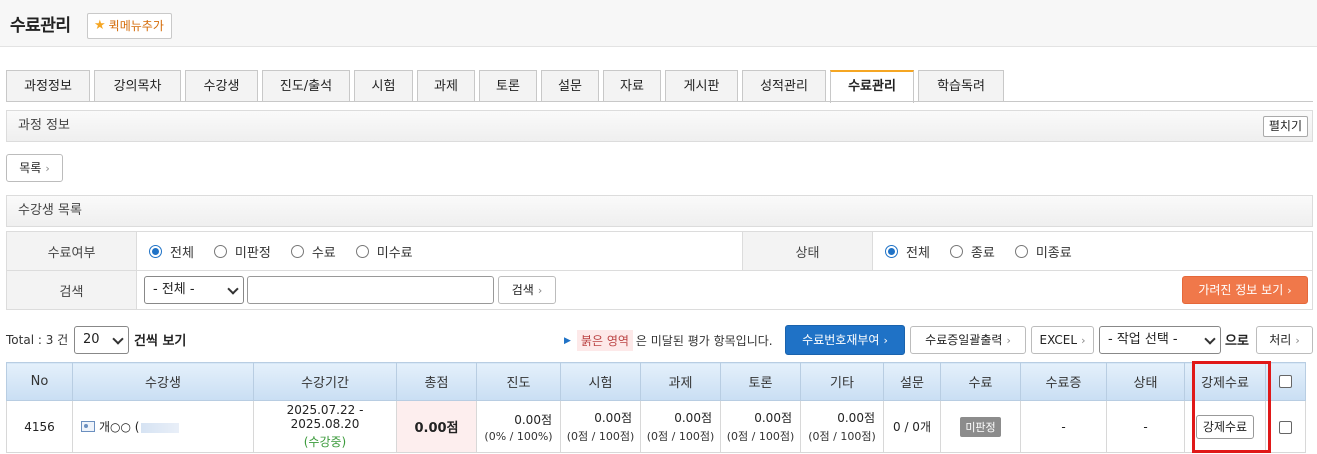 The width and height of the screenshot is (1317, 454). Describe the element at coordinates (48, 86) in the screenshot. I see `tab-course-info: 과정정보` at that location.